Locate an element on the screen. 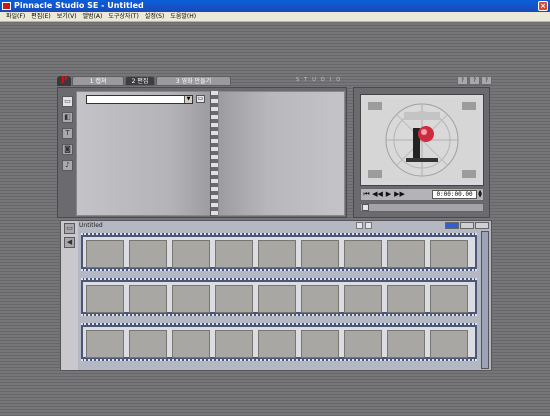 Image resolution: width=550 pixels, height=416 pixels. menu-album: 앨범(A) is located at coordinates (93, 16).